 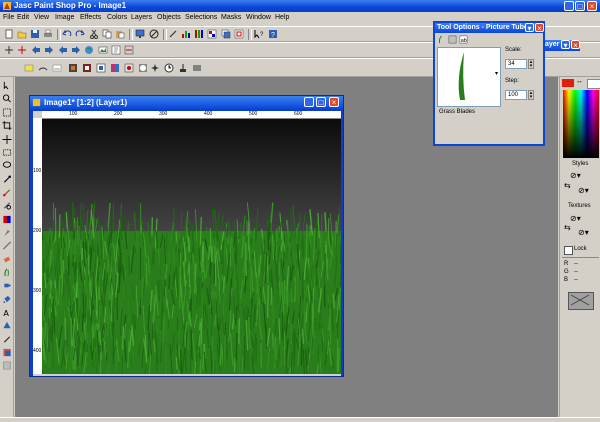 I want to click on pan-tool-icon, so click(x=7, y=85).